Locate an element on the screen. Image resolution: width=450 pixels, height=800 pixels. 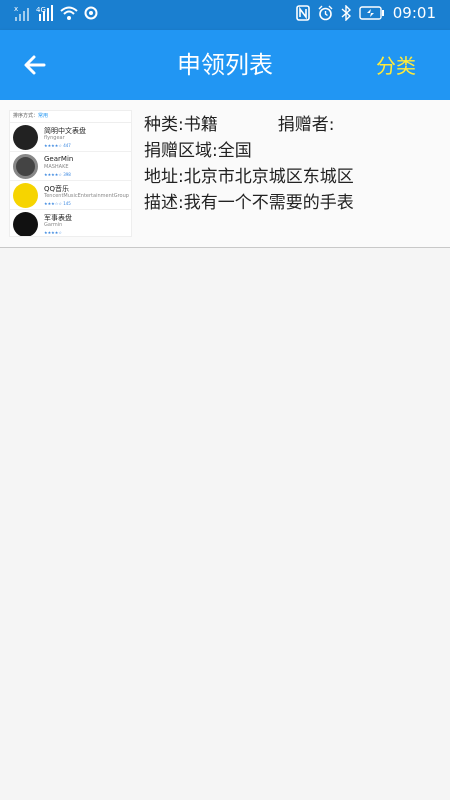
thumbnail-app-row: GearMin MASHAKE ★★★★☆ 398 is located at coordinates (70, 166).